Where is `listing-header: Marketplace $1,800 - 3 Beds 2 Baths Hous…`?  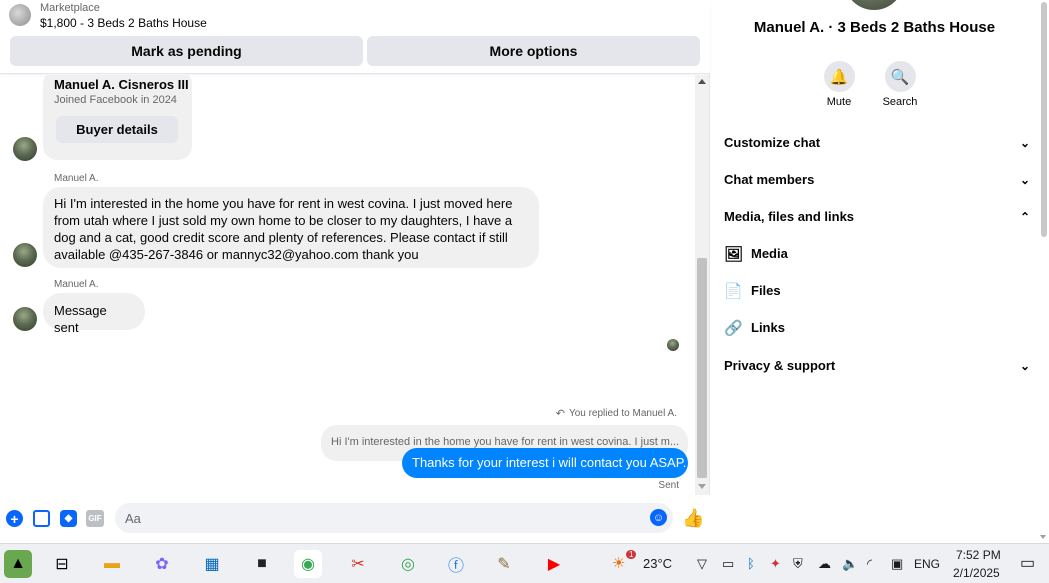
listing-header: Marketplace $1,800 - 3 Beds 2 Baths Hous… is located at coordinates (355, 37).